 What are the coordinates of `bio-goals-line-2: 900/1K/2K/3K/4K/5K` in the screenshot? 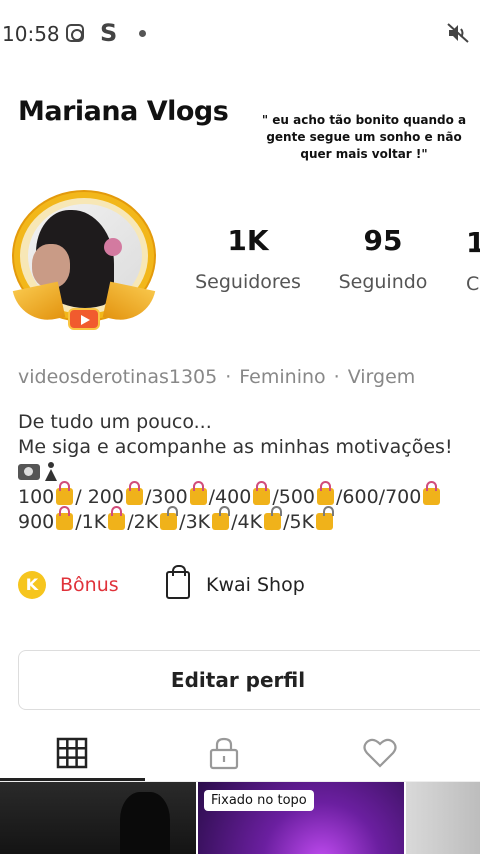 It's located at (249, 520).